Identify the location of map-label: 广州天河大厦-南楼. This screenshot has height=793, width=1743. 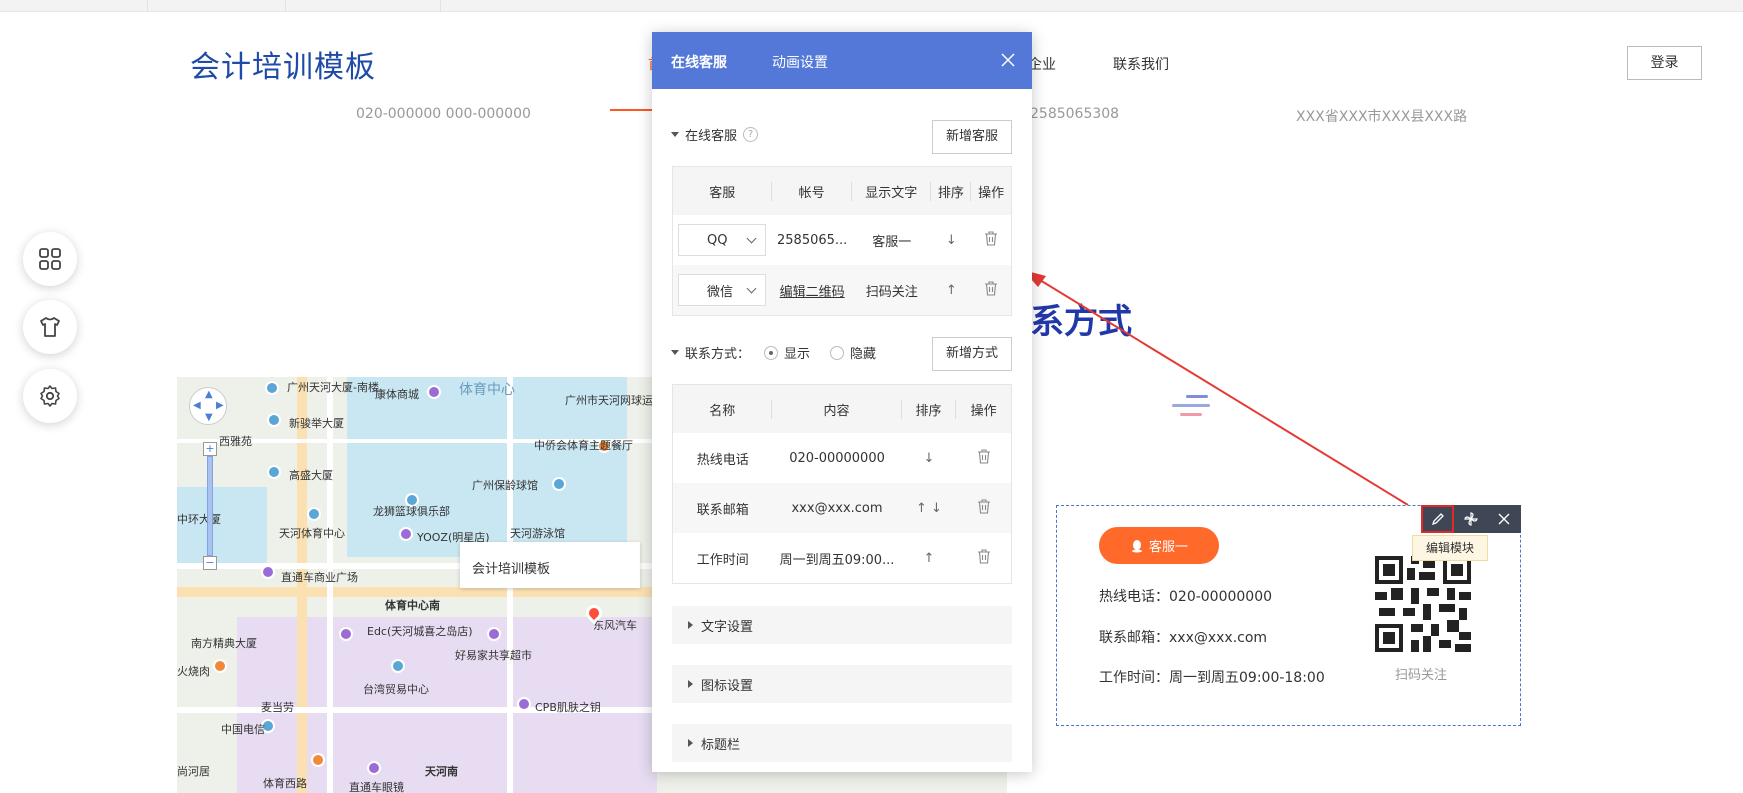
(333, 387).